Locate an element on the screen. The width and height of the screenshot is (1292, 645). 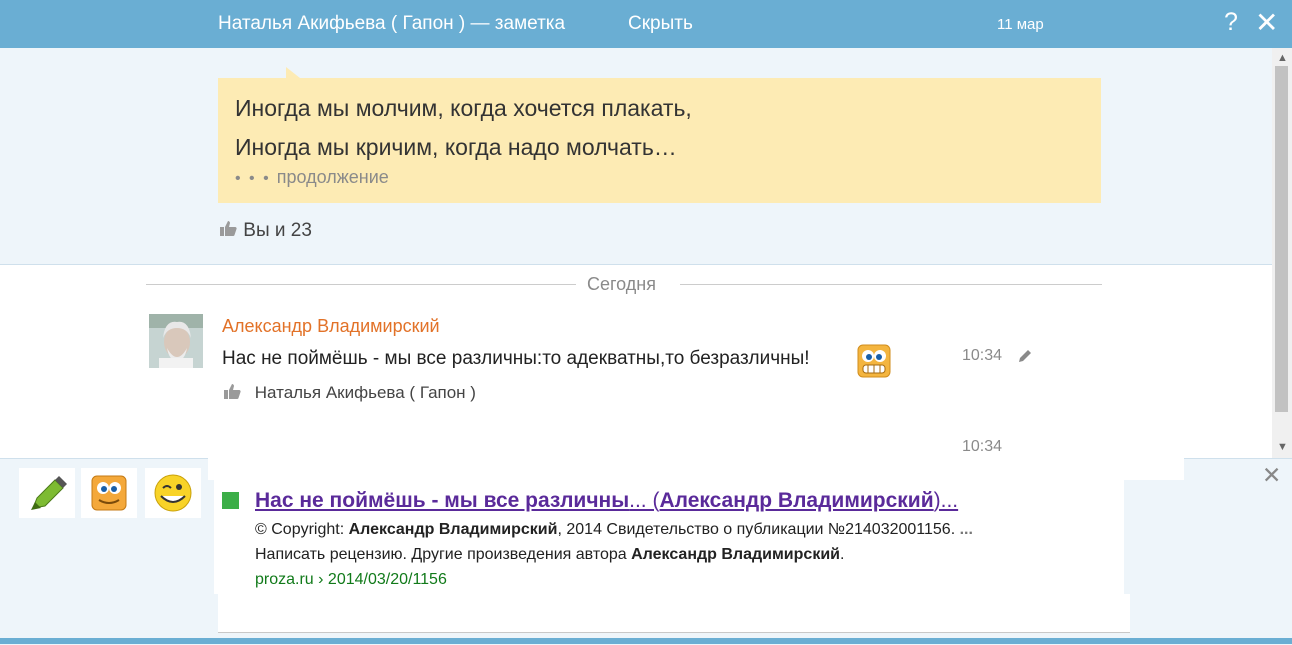
result-url: proza.ru › 2014/03/20/1156 is located at coordinates (351, 580).